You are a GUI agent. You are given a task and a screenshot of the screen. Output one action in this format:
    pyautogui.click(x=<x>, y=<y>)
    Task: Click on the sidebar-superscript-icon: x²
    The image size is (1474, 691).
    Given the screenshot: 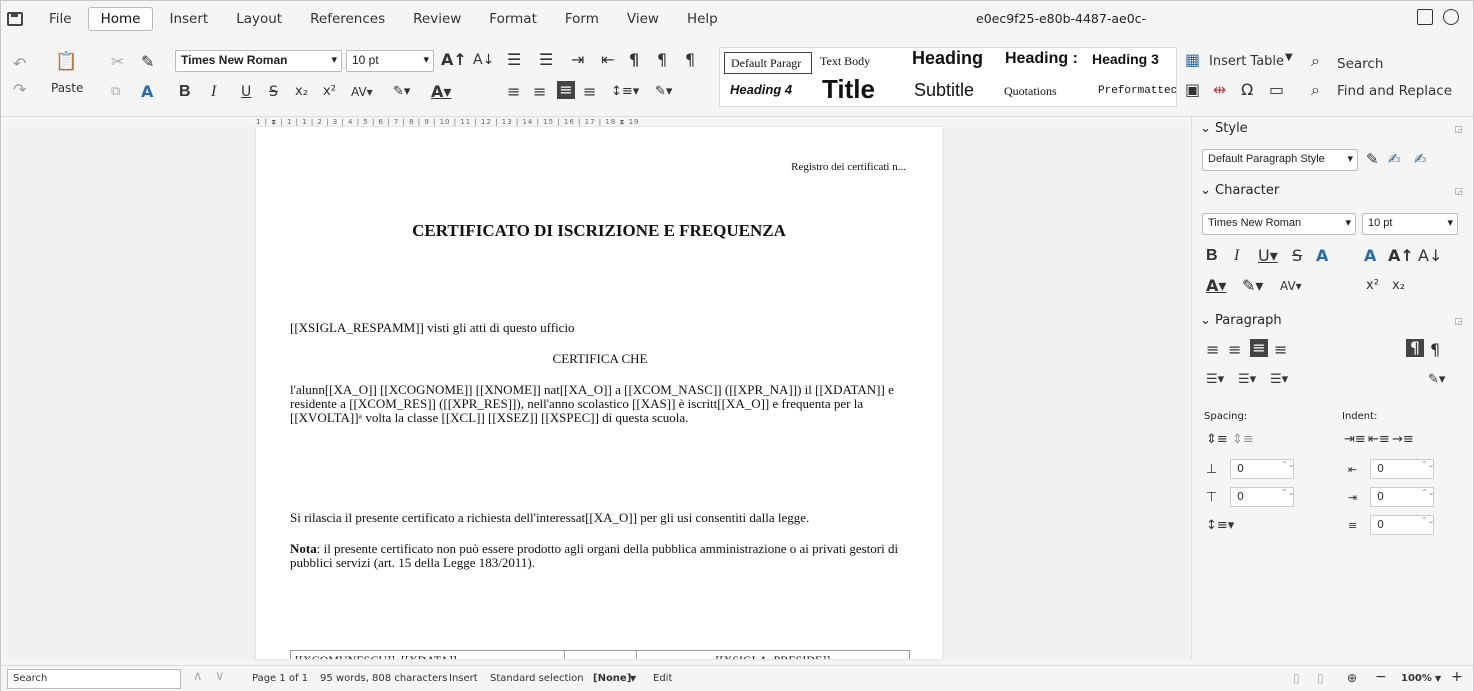 What is the action you would take?
    pyautogui.click(x=1372, y=286)
    